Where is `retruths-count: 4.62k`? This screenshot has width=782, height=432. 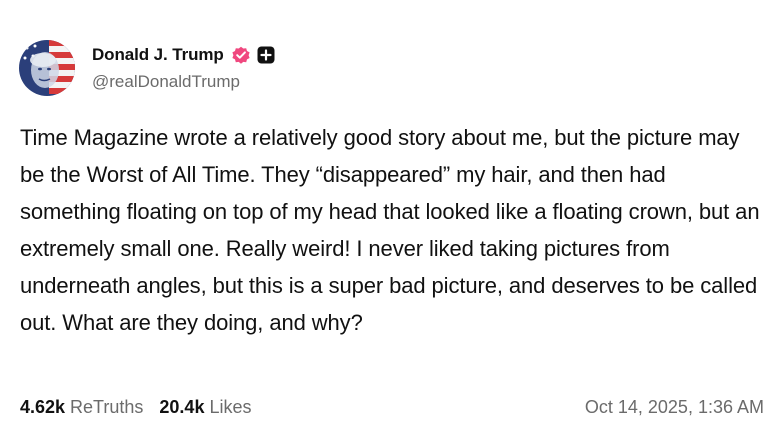 retruths-count: 4.62k is located at coordinates (43, 406).